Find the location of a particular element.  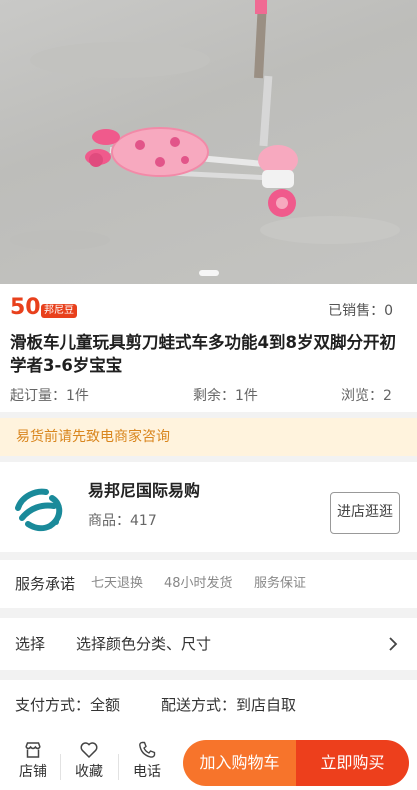

currency-badge: 邦尼豆 is located at coordinates (59, 311).